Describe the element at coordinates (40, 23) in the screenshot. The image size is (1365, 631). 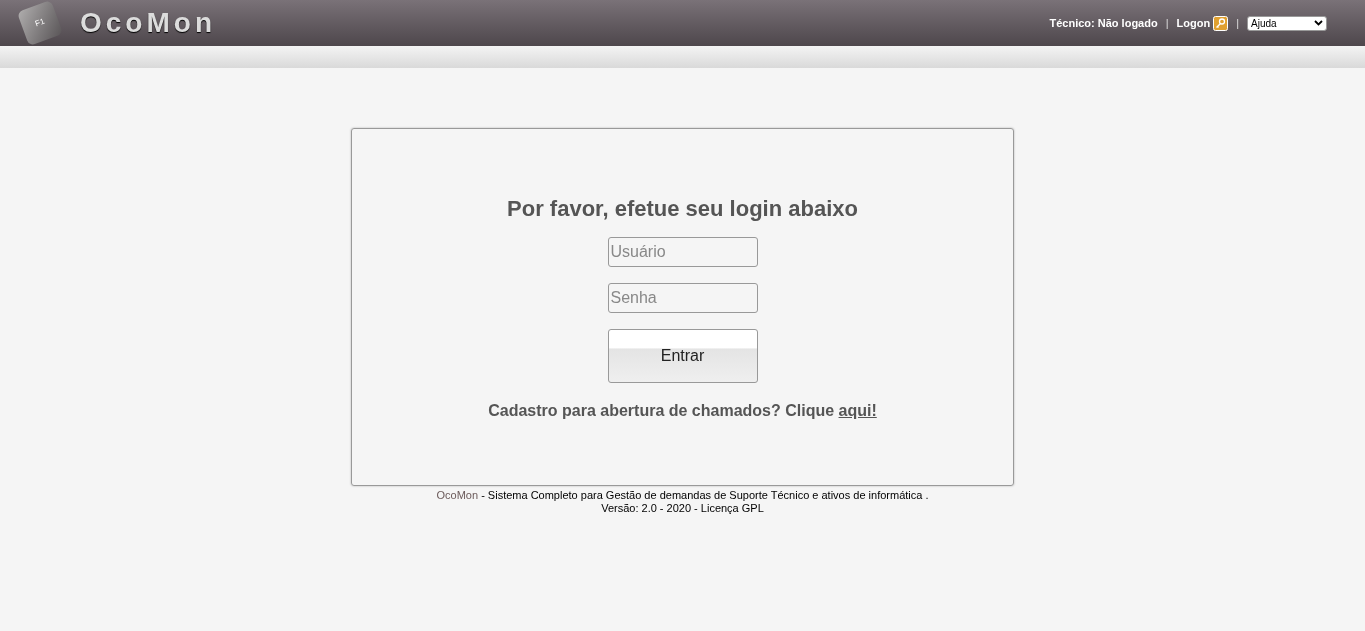
I see `keyboard-key-icon: F1` at that location.